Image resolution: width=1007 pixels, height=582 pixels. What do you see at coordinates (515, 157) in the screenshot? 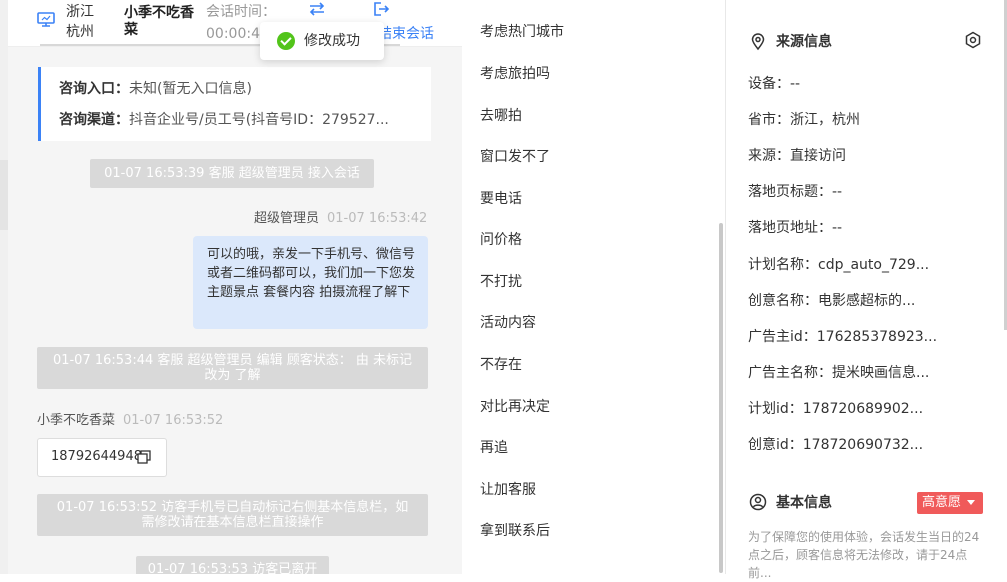
I see `quick-reply-item: 窗口发不了` at bounding box center [515, 157].